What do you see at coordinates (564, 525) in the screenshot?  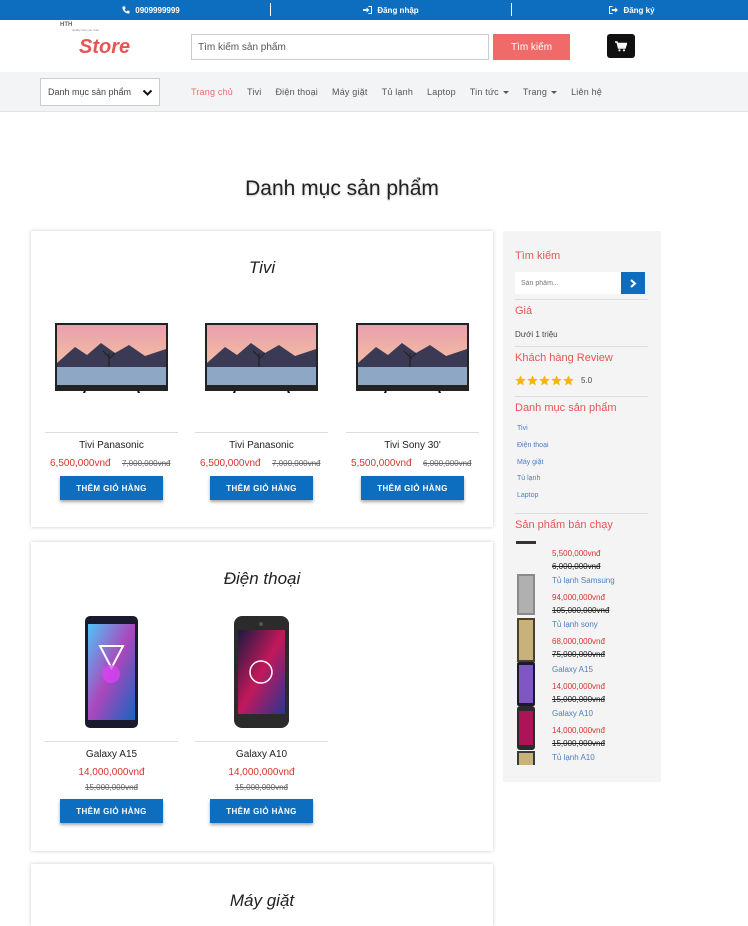 I see `bestseller-title: Sản phẩm bán chạy` at bounding box center [564, 525].